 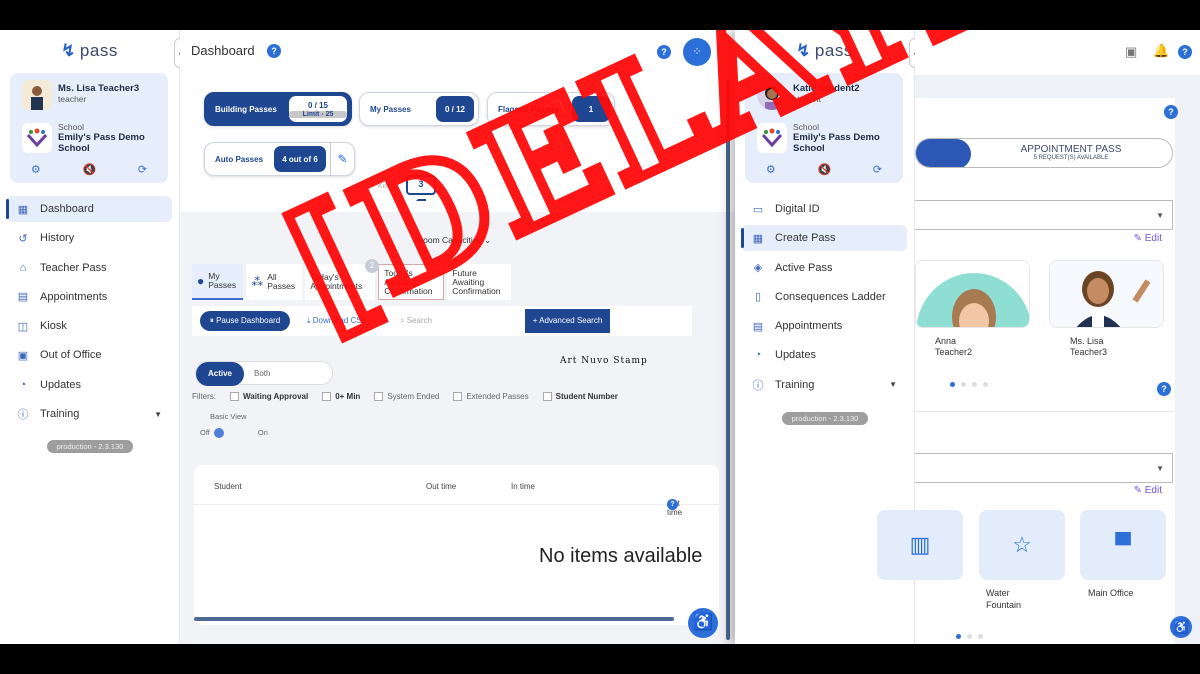 What do you see at coordinates (89, 326) in the screenshot?
I see `sidebar-item-kiosk: ◫ Kiosk` at bounding box center [89, 326].